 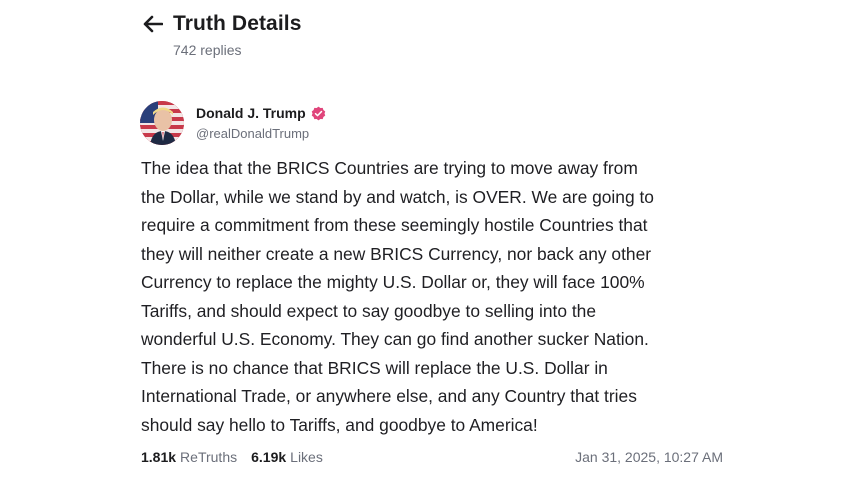 I want to click on post-stats: 1.81k ReTruths 6.19k Likes, so click(x=239, y=457).